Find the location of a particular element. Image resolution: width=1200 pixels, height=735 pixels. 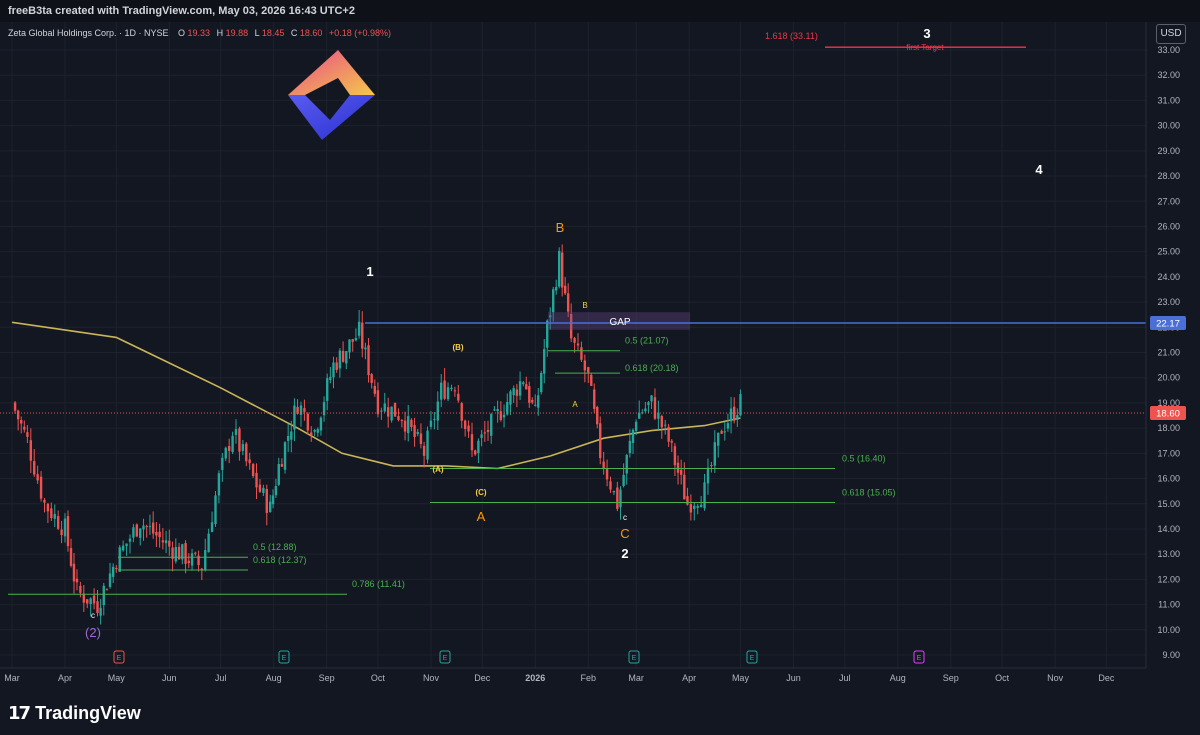

y-tick-label: 27.00 is located at coordinates (1168, 201).